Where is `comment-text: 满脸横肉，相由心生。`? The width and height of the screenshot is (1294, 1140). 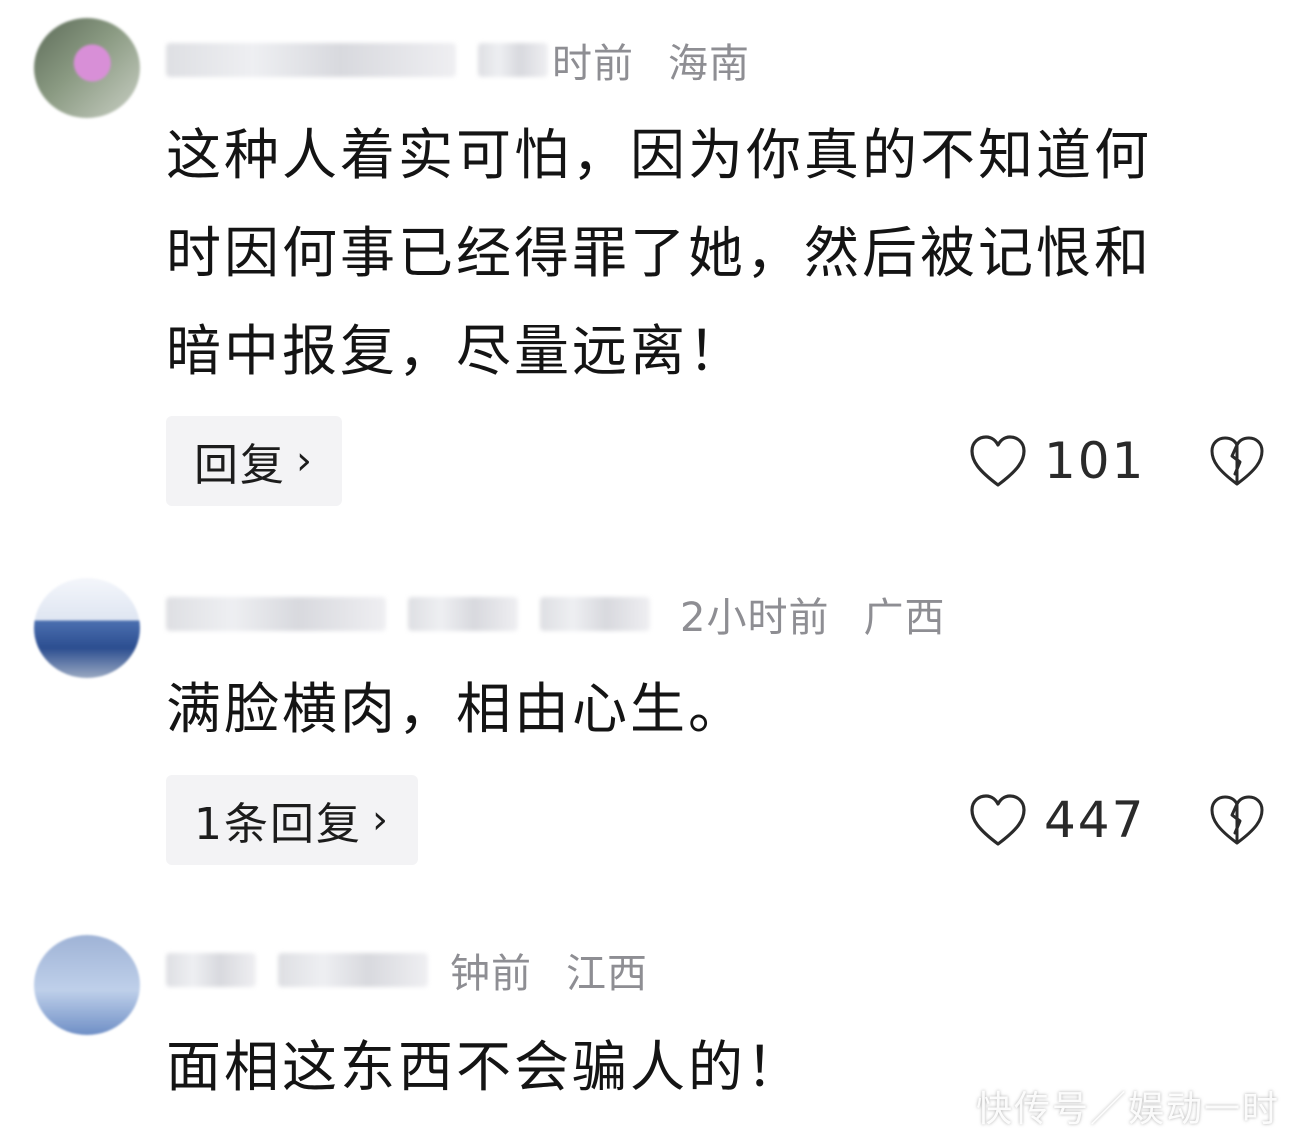
comment-text: 满脸横肉，相由心生。 is located at coordinates (456, 709).